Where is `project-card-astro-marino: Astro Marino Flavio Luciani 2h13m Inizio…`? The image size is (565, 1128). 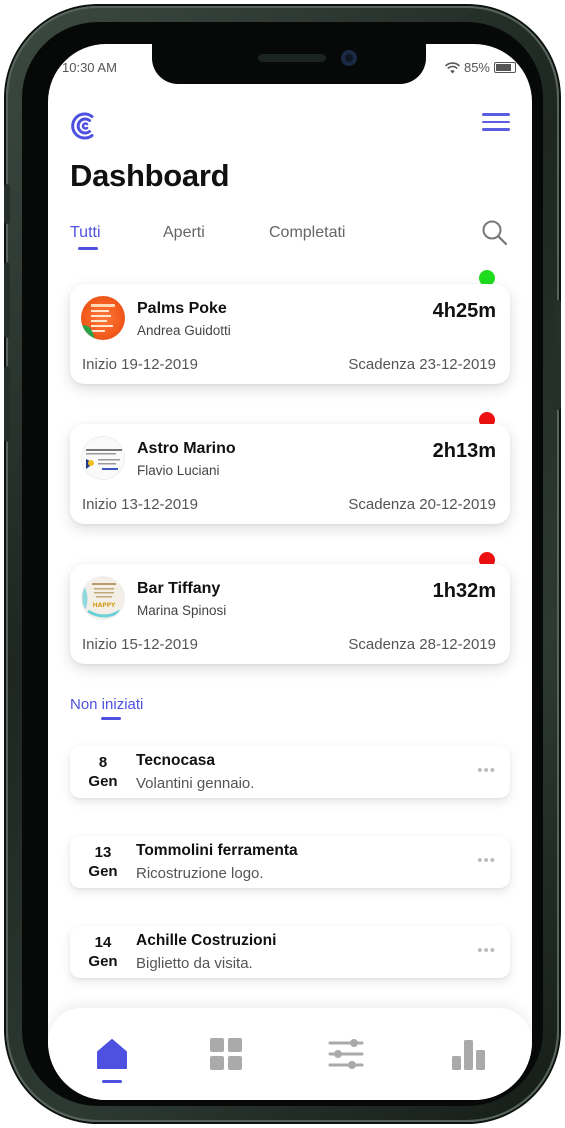
project-card-astro-marino: Astro Marino Flavio Luciani 2h13m Inizio… is located at coordinates (290, 474).